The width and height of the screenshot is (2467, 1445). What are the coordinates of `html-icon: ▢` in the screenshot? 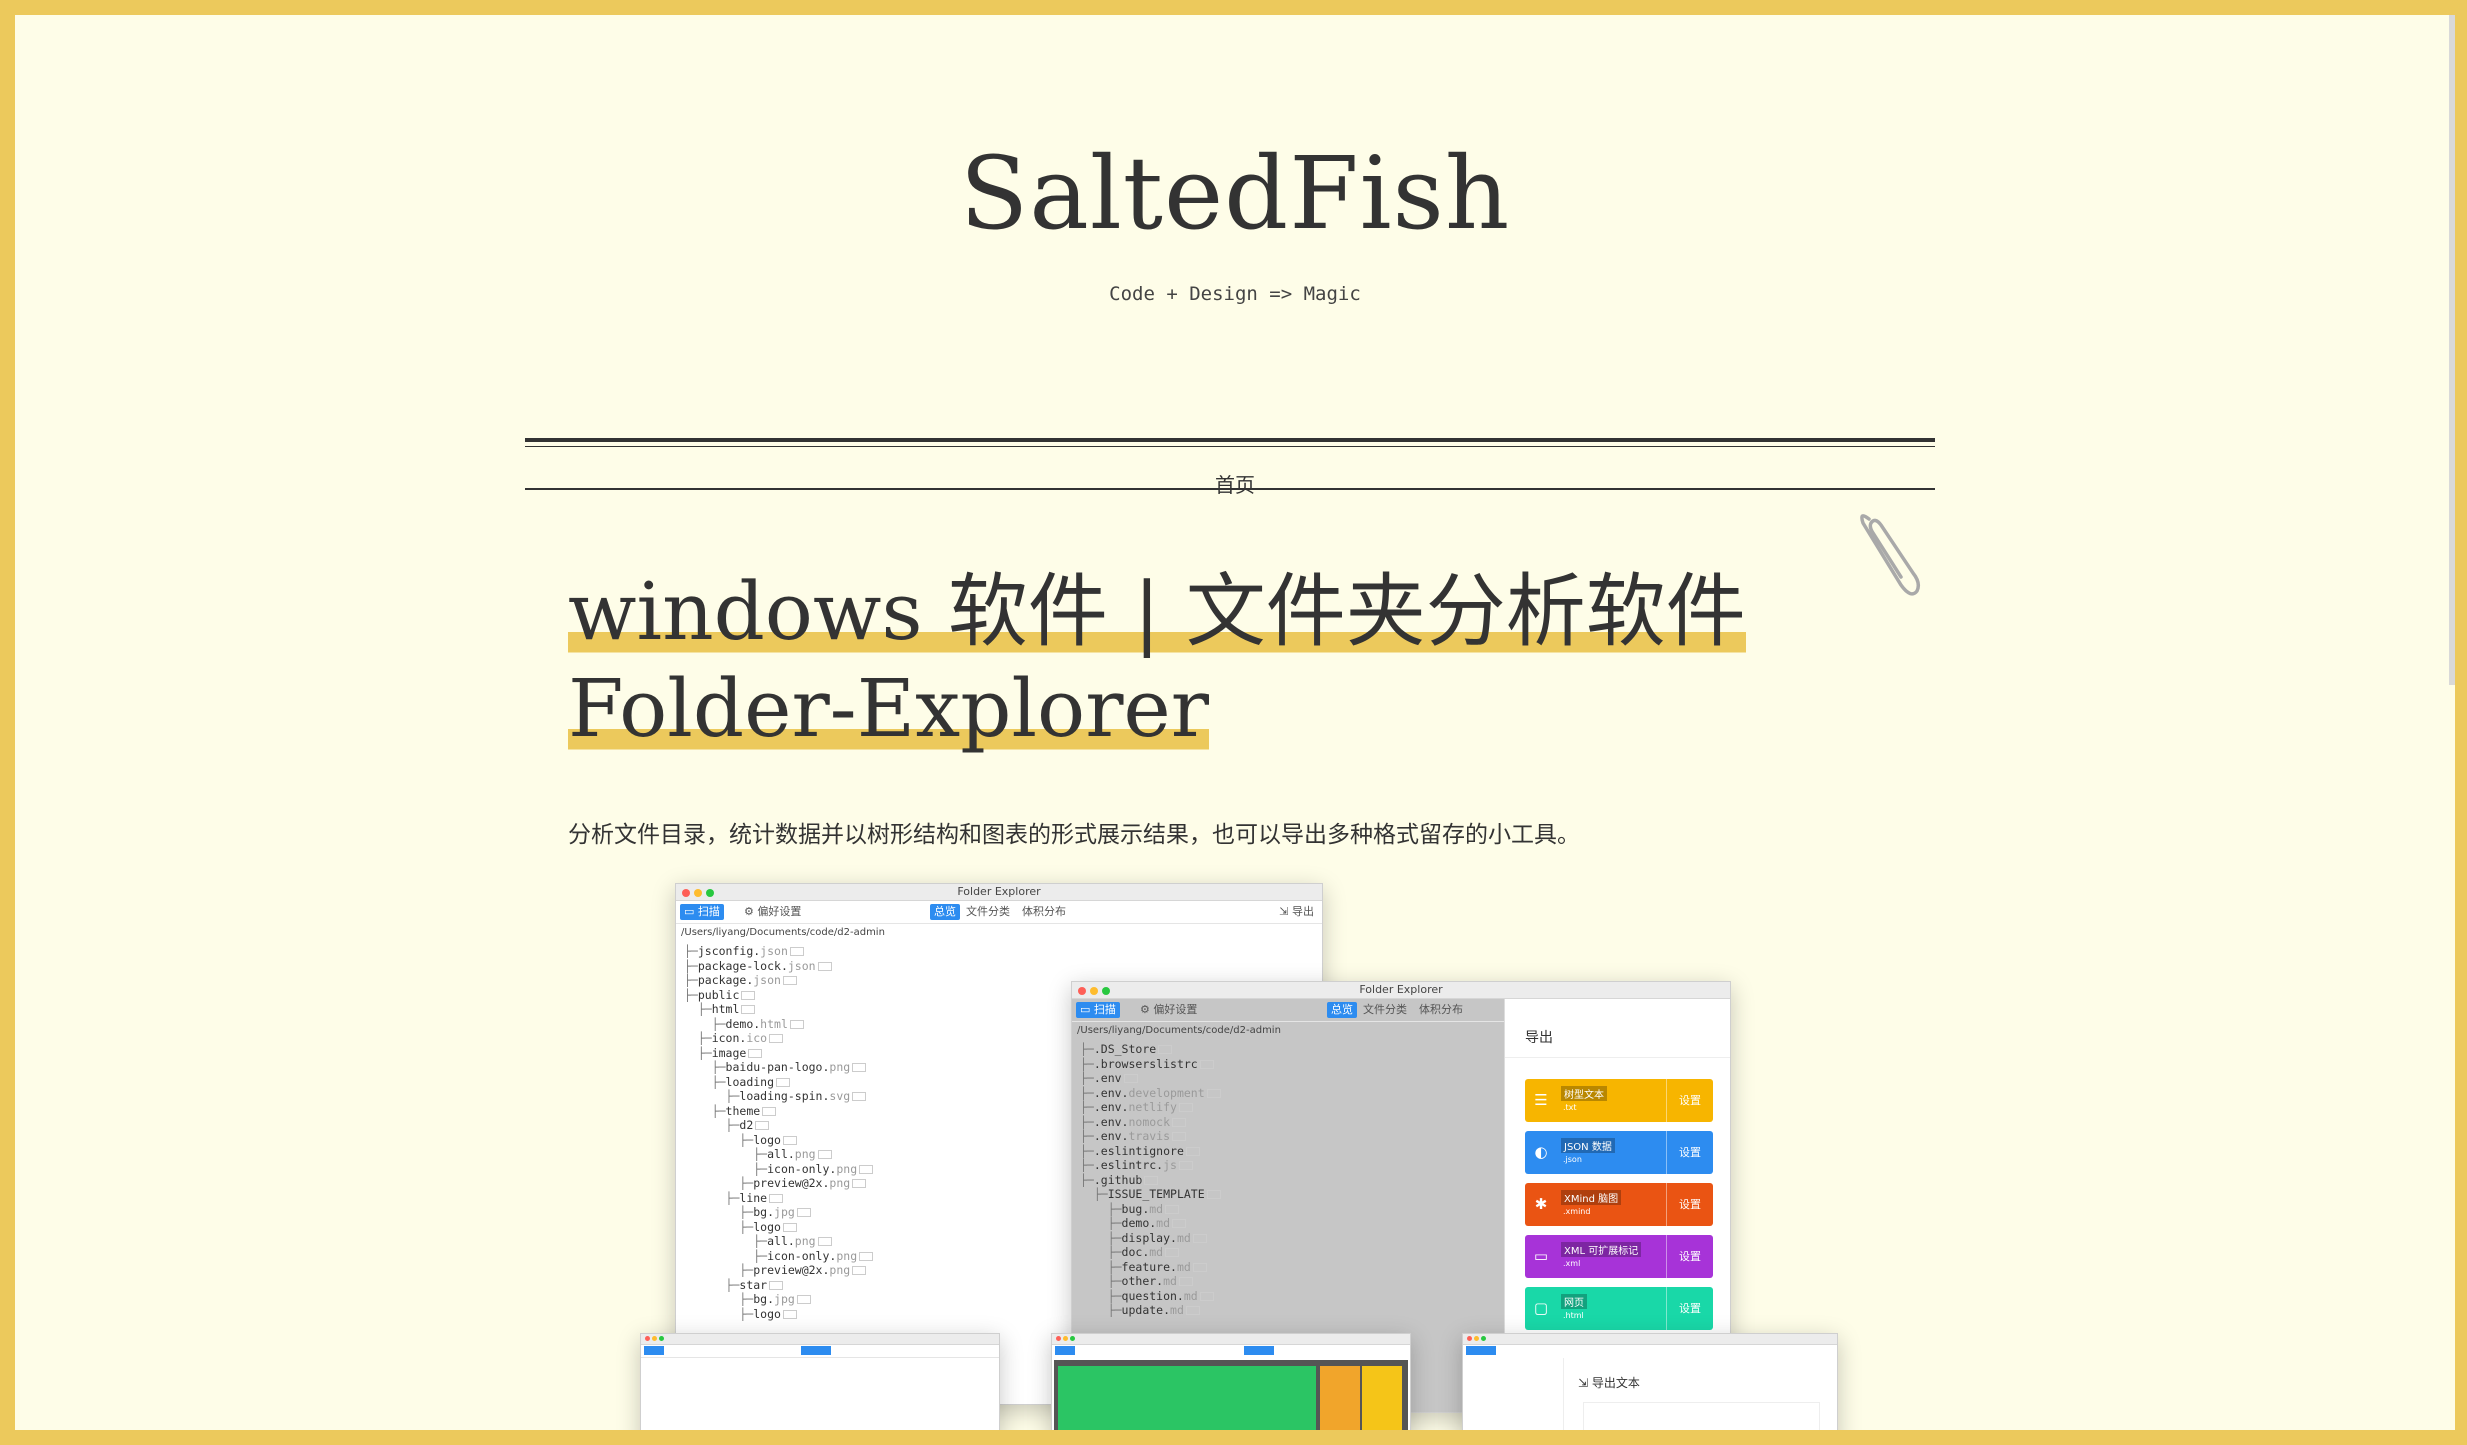 It's located at (1541, 1308).